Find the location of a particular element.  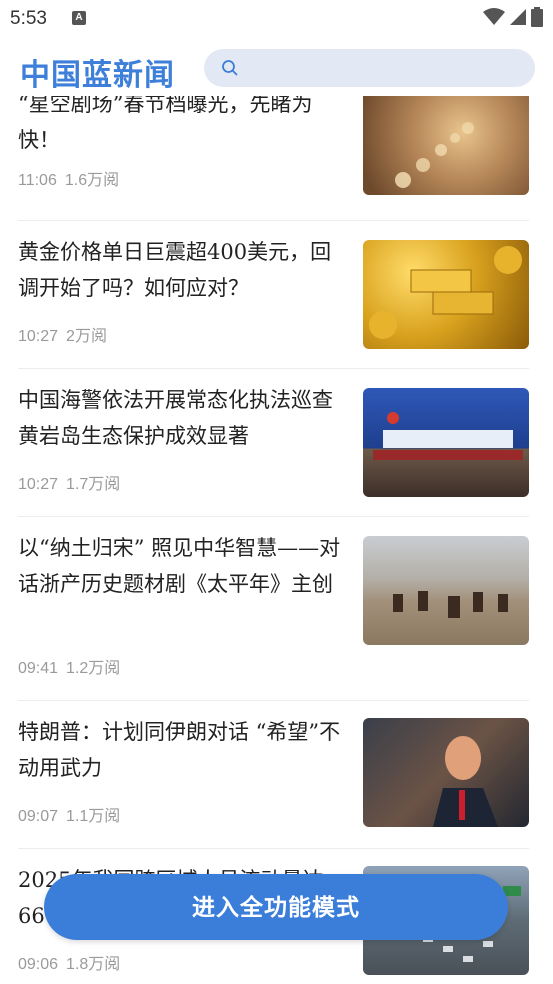

news-item: 中国海警依法开展常态化执法巡查 黄岩岛生态保护成效显著 10:27 1.7万阅 is located at coordinates (273, 442).